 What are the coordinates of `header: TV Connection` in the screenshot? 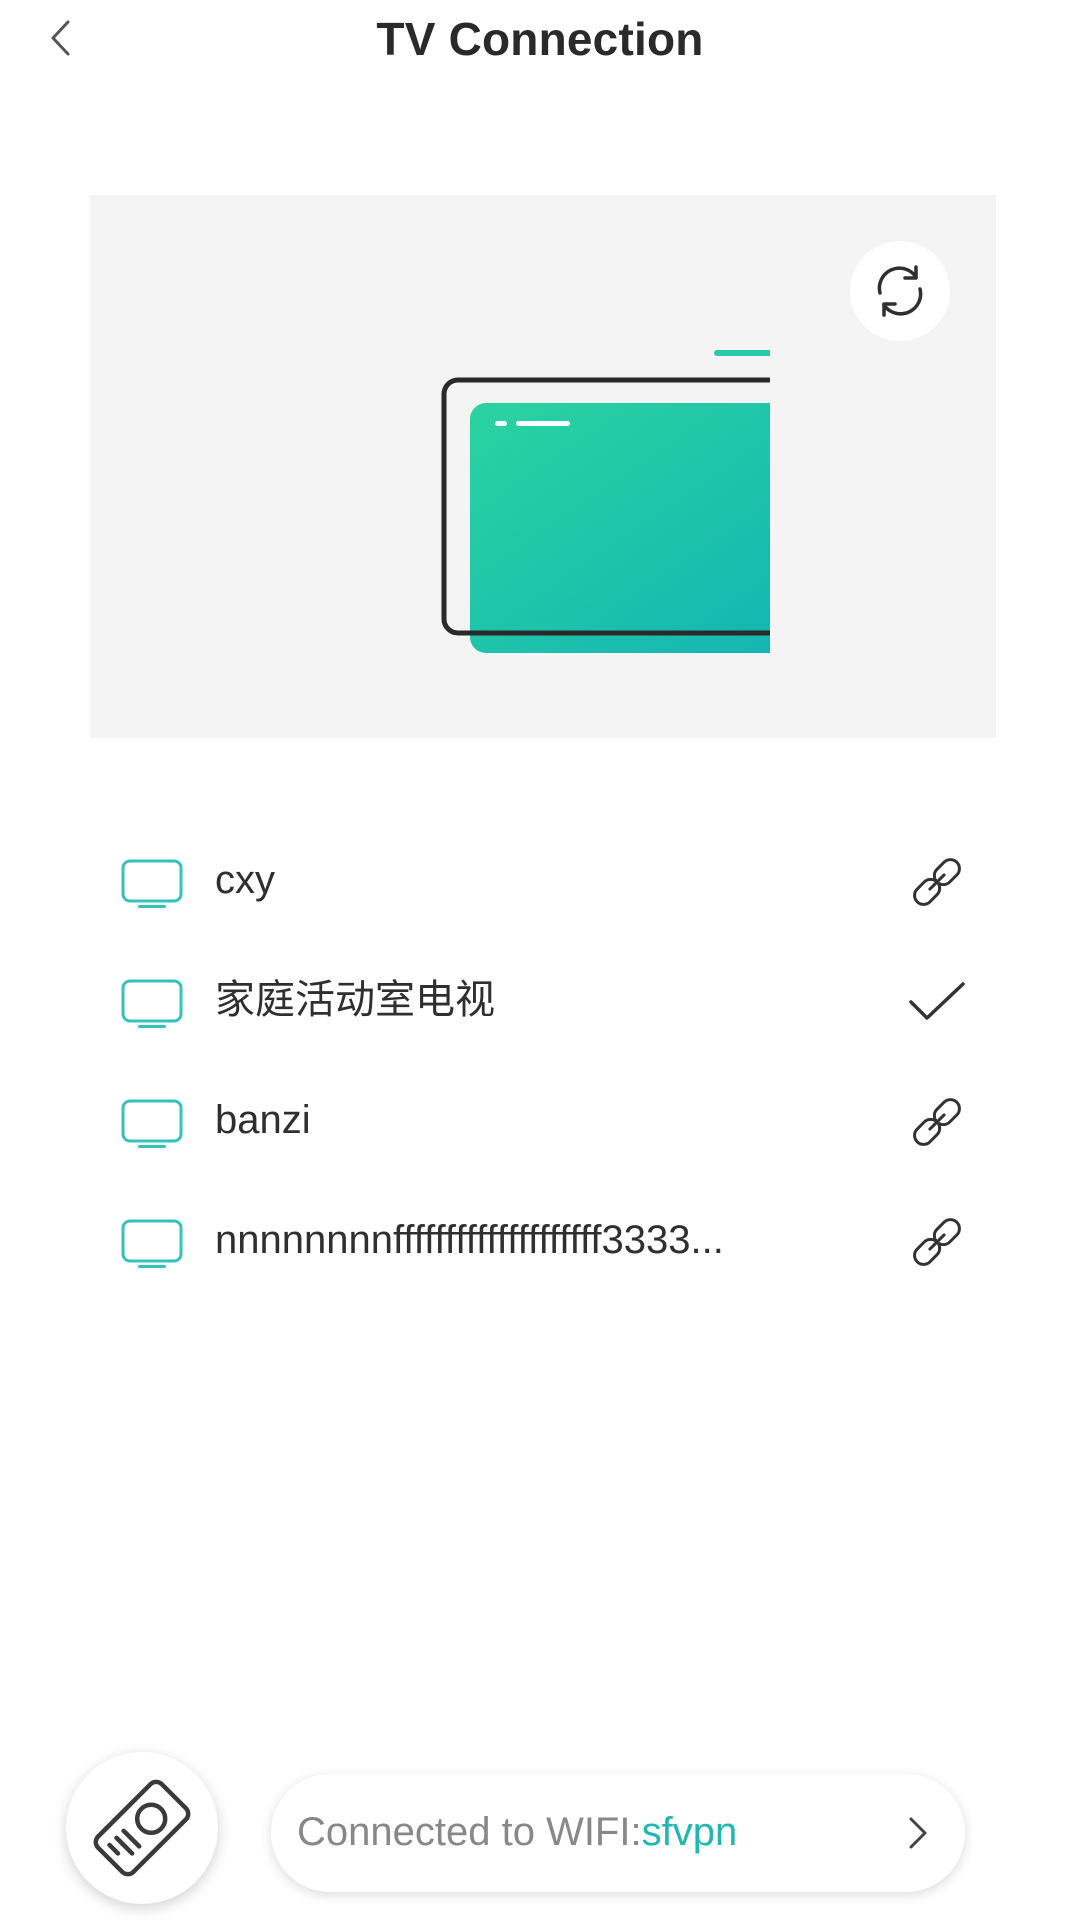 It's located at (540, 43).